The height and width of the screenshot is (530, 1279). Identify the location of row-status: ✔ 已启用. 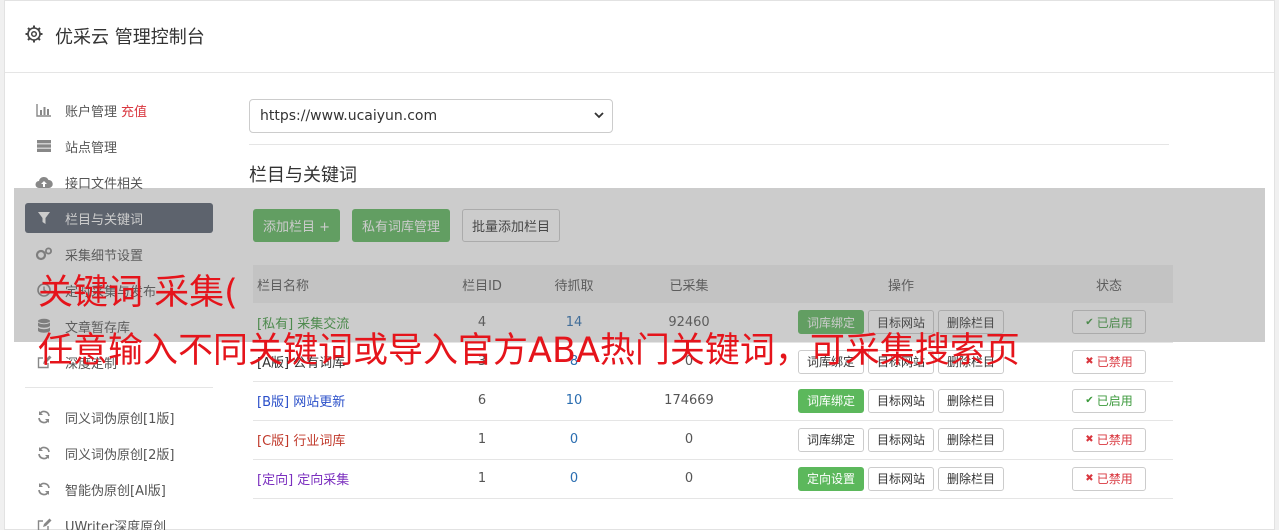
(1109, 400).